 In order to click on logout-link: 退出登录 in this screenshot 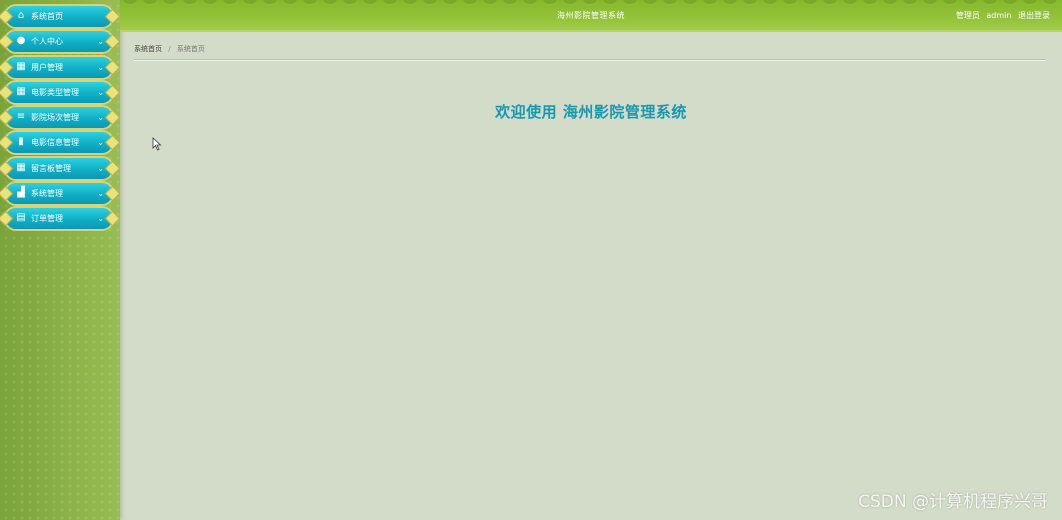, I will do `click(1034, 15)`.